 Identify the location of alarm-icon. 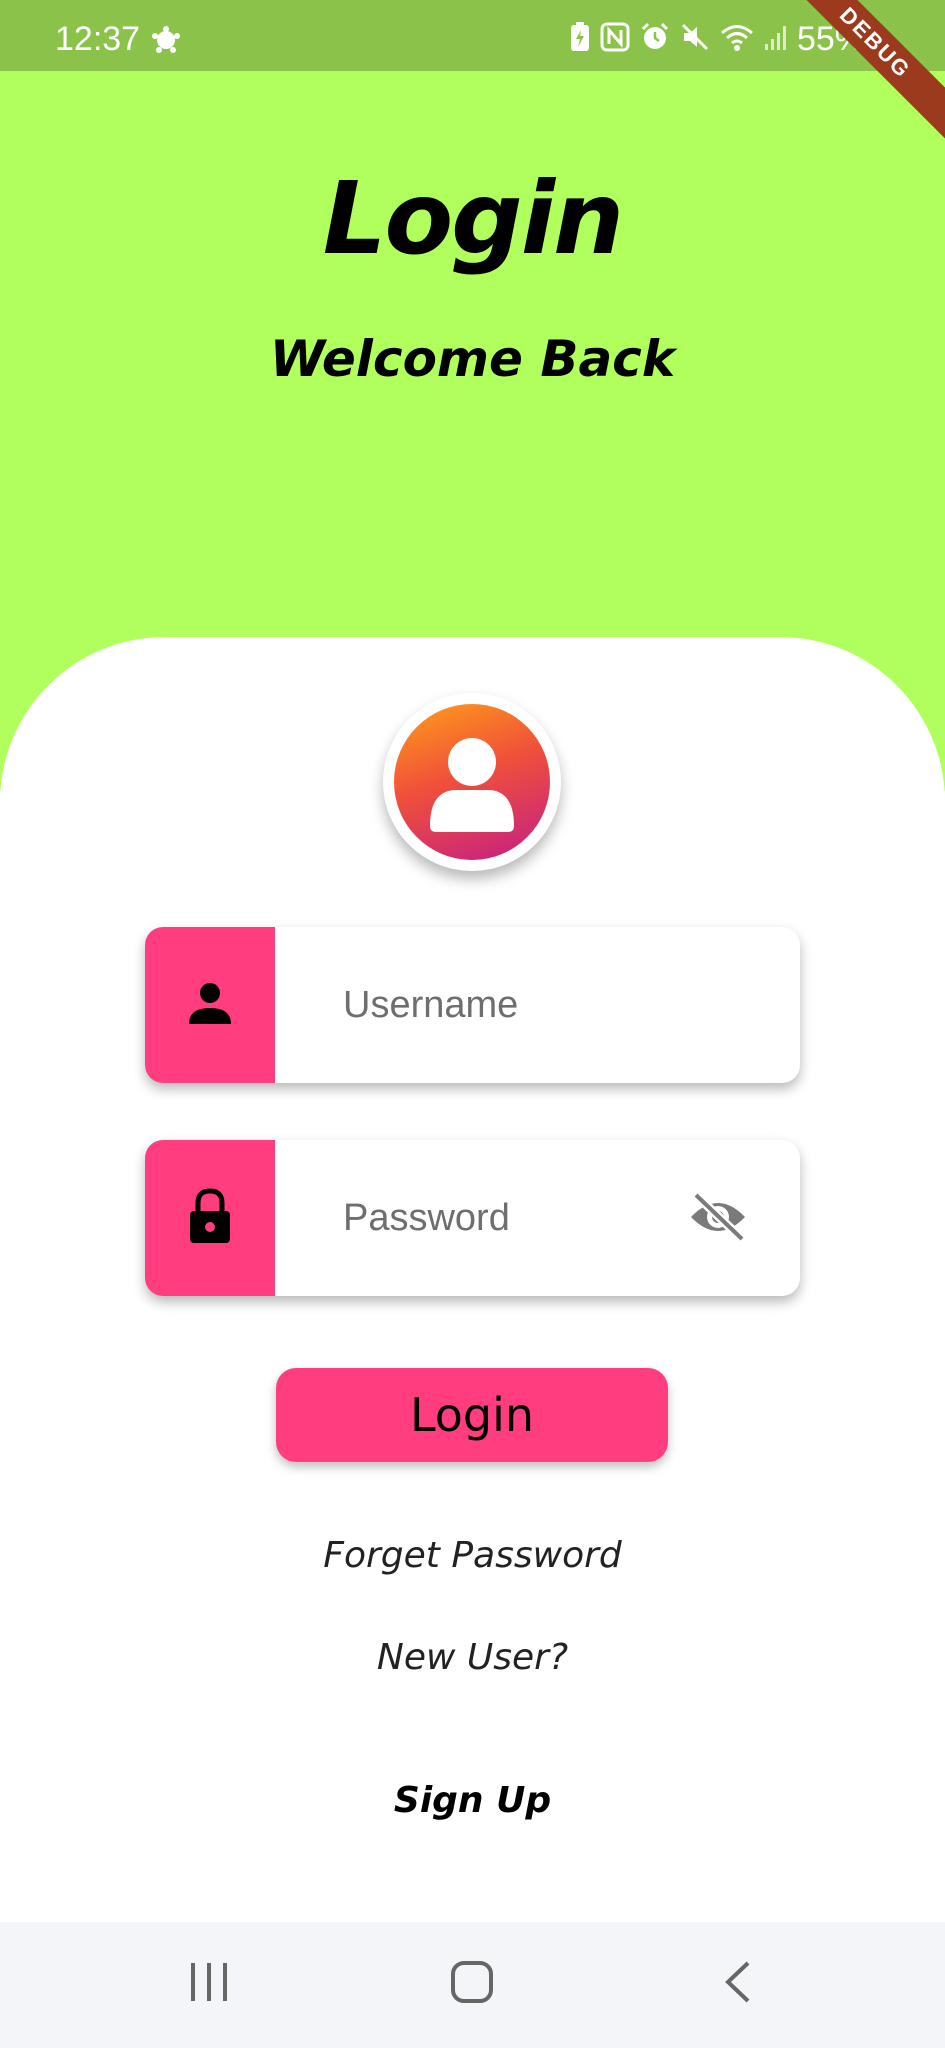
(655, 39).